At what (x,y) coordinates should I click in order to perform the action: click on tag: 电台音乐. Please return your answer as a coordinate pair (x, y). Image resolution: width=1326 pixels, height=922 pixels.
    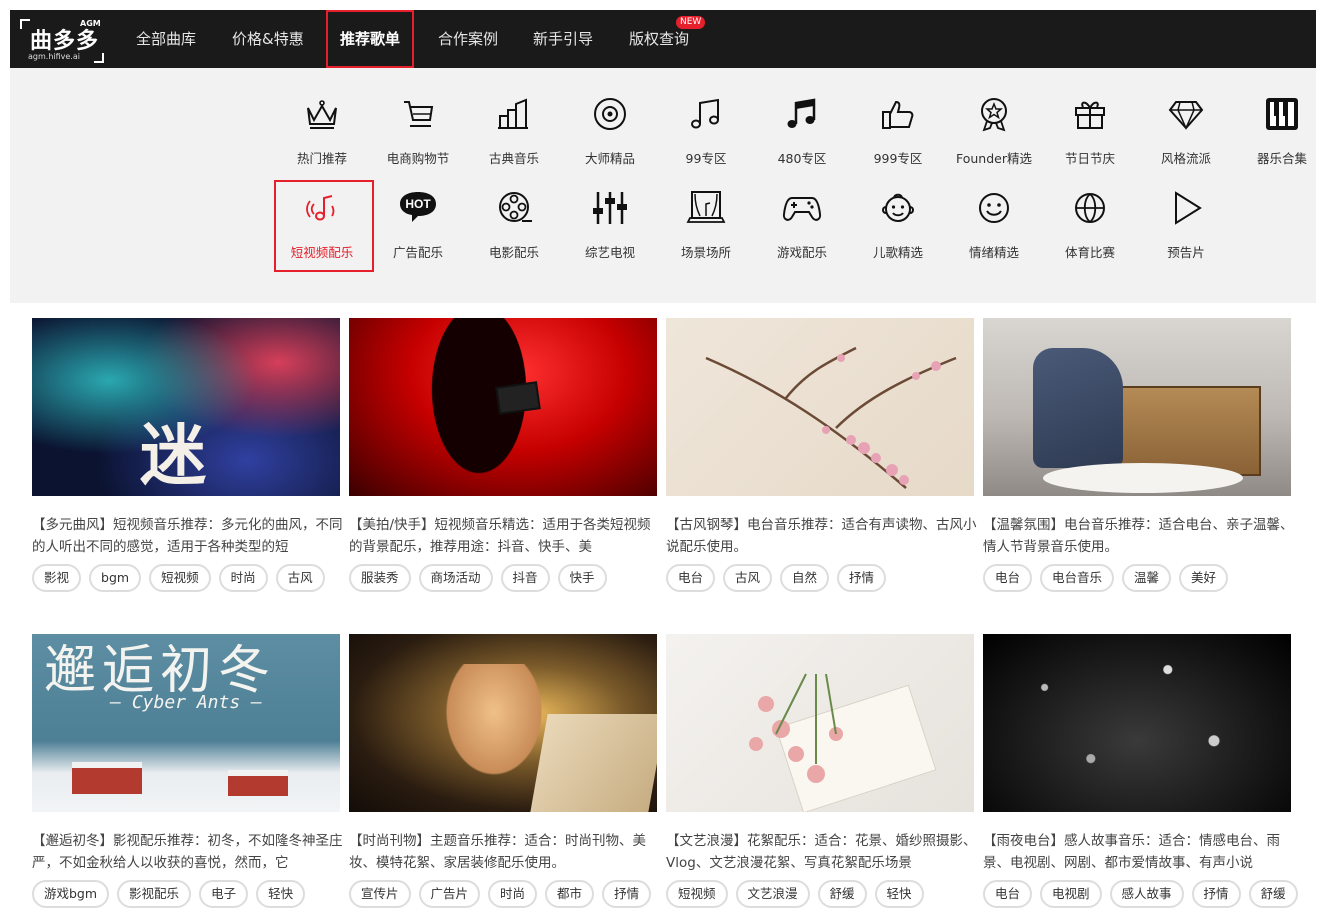
    Looking at the image, I should click on (1077, 578).